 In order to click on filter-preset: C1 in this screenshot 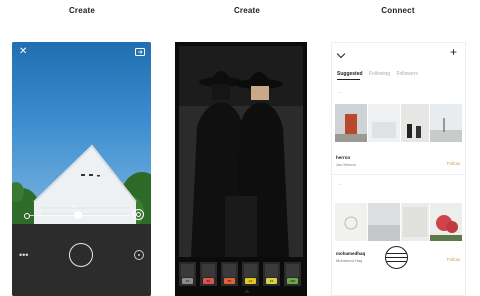, I will do `click(250, 274)`.